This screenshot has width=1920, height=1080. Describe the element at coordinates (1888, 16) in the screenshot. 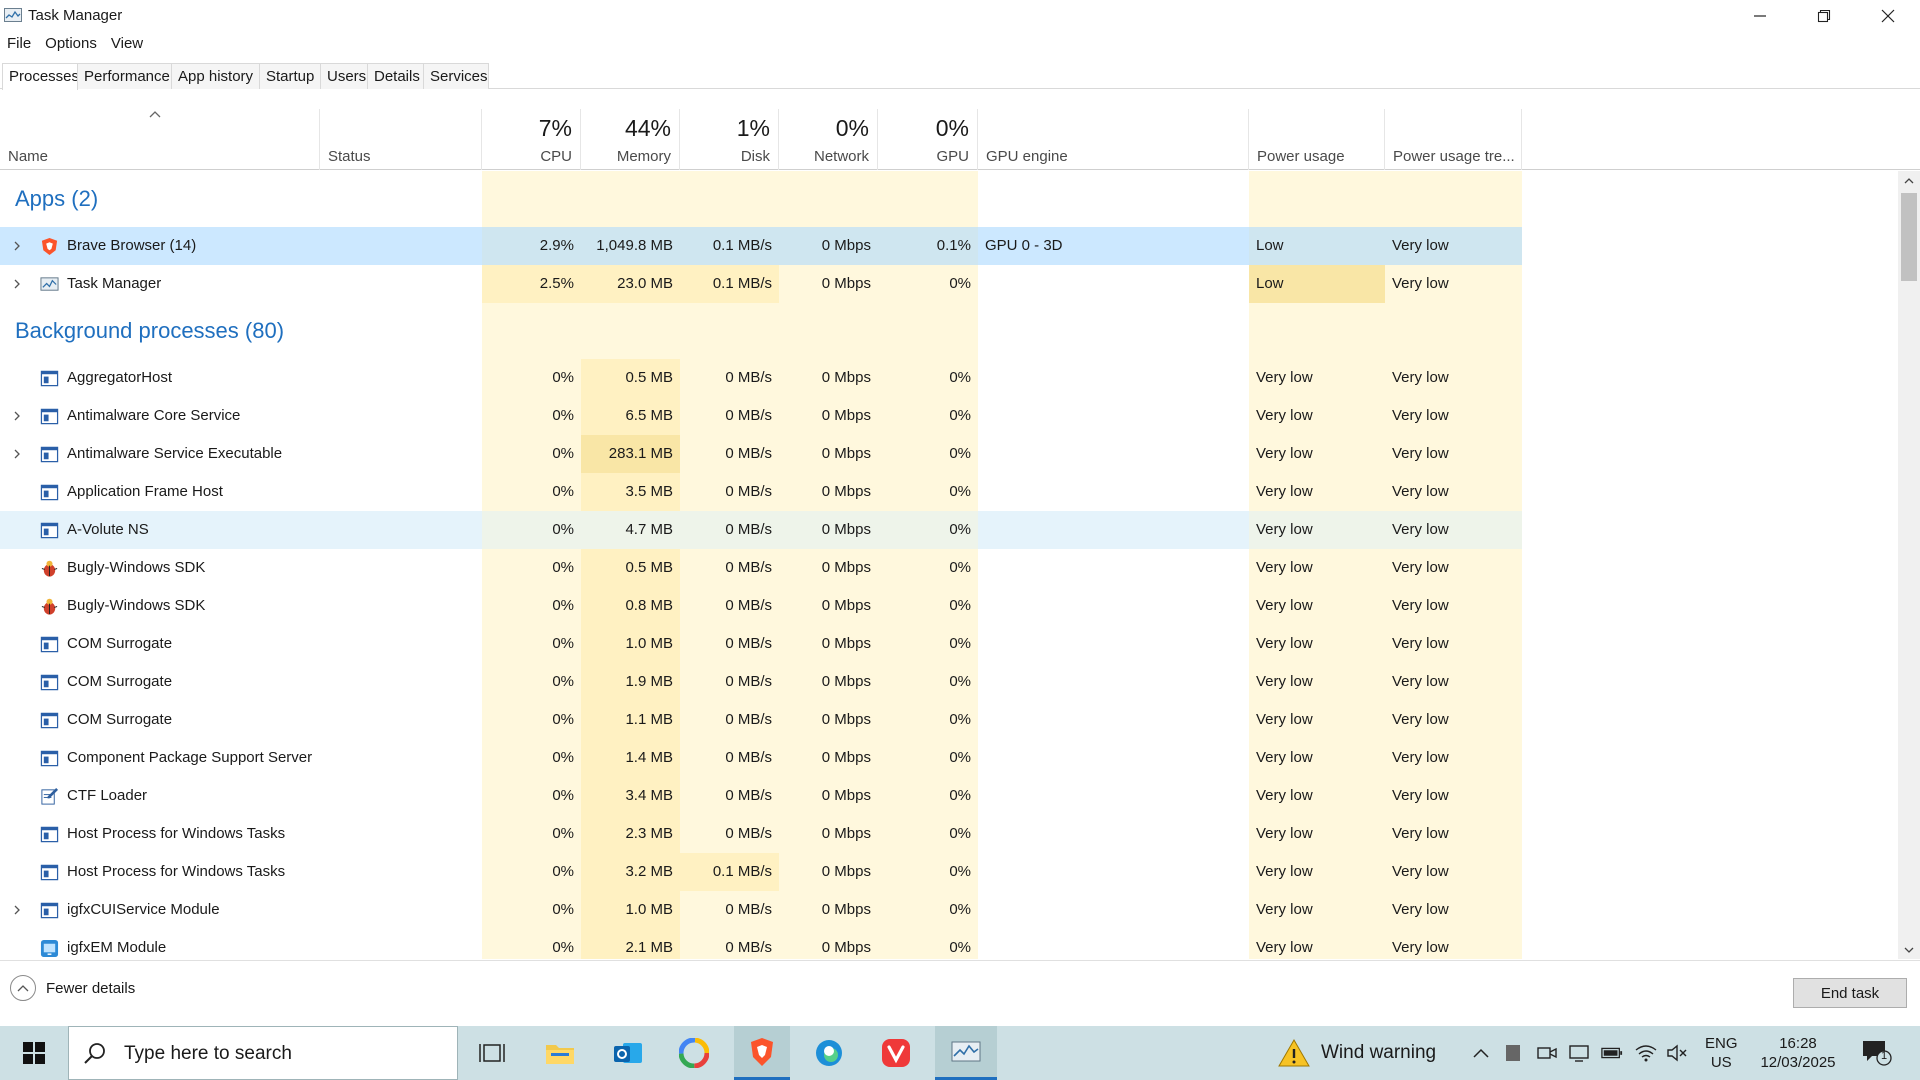

I see `close-button` at that location.